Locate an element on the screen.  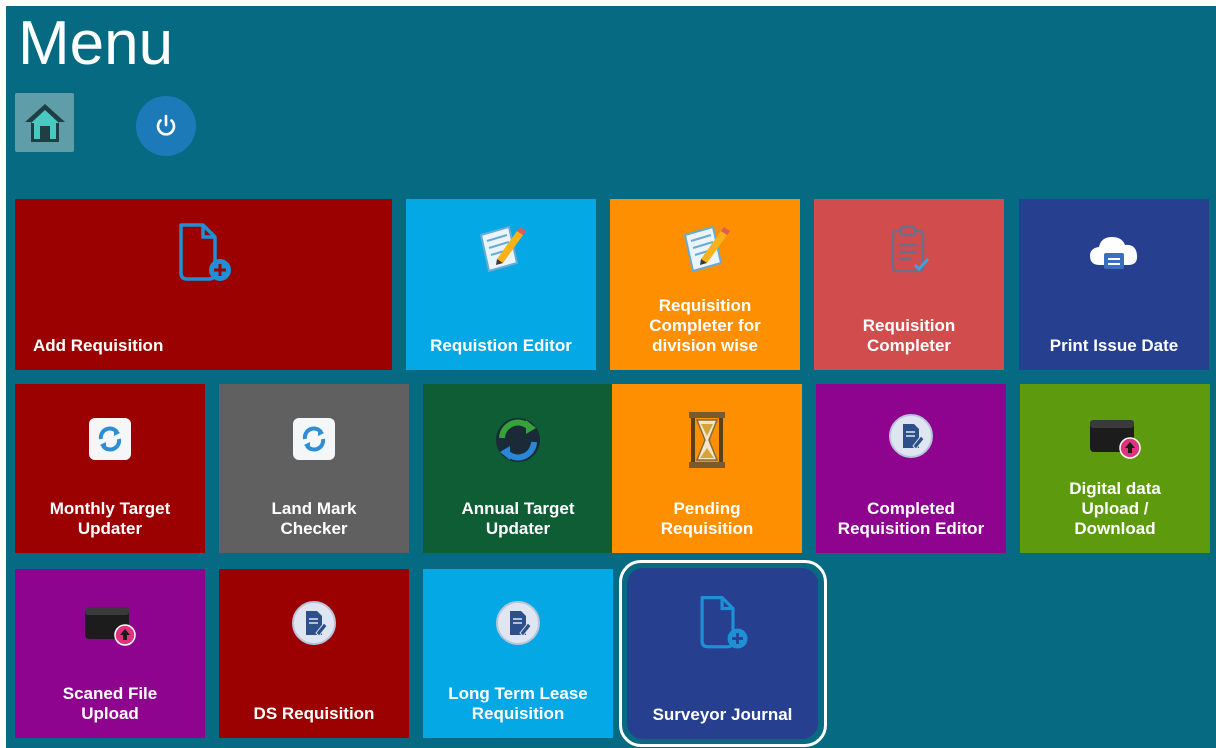
tile-monthly-target-updater: Monthly Target Updater is located at coordinates (110, 468).